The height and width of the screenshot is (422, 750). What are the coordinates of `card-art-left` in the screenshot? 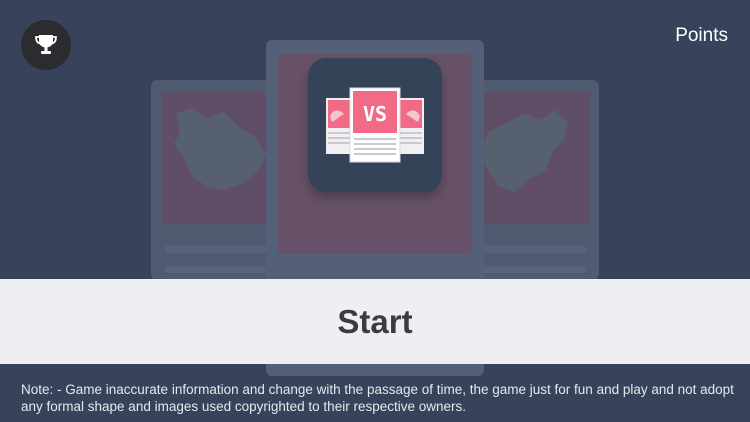 It's located at (222, 158).